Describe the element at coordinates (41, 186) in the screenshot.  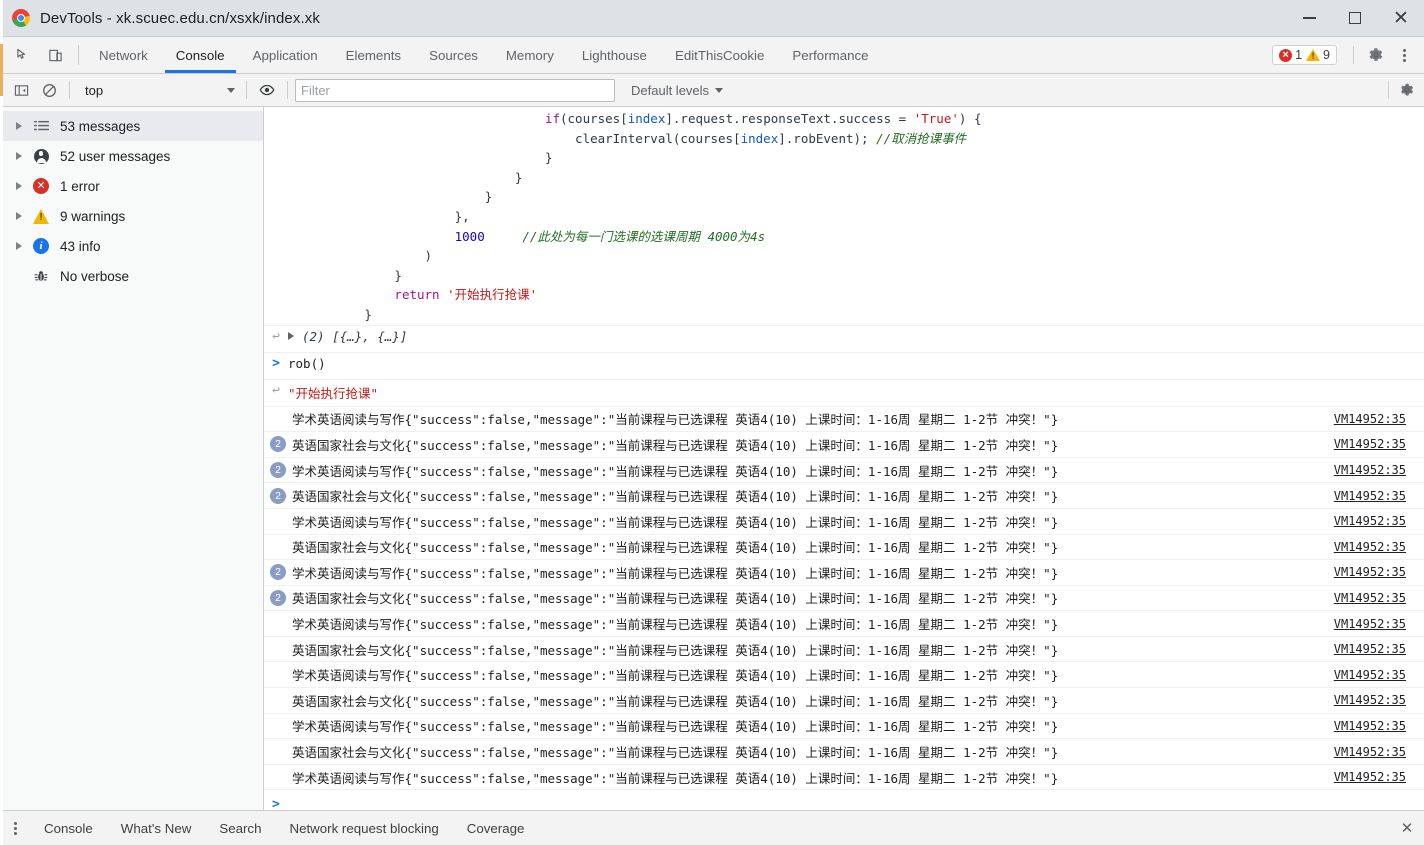
I see `error-icon: ✕` at that location.